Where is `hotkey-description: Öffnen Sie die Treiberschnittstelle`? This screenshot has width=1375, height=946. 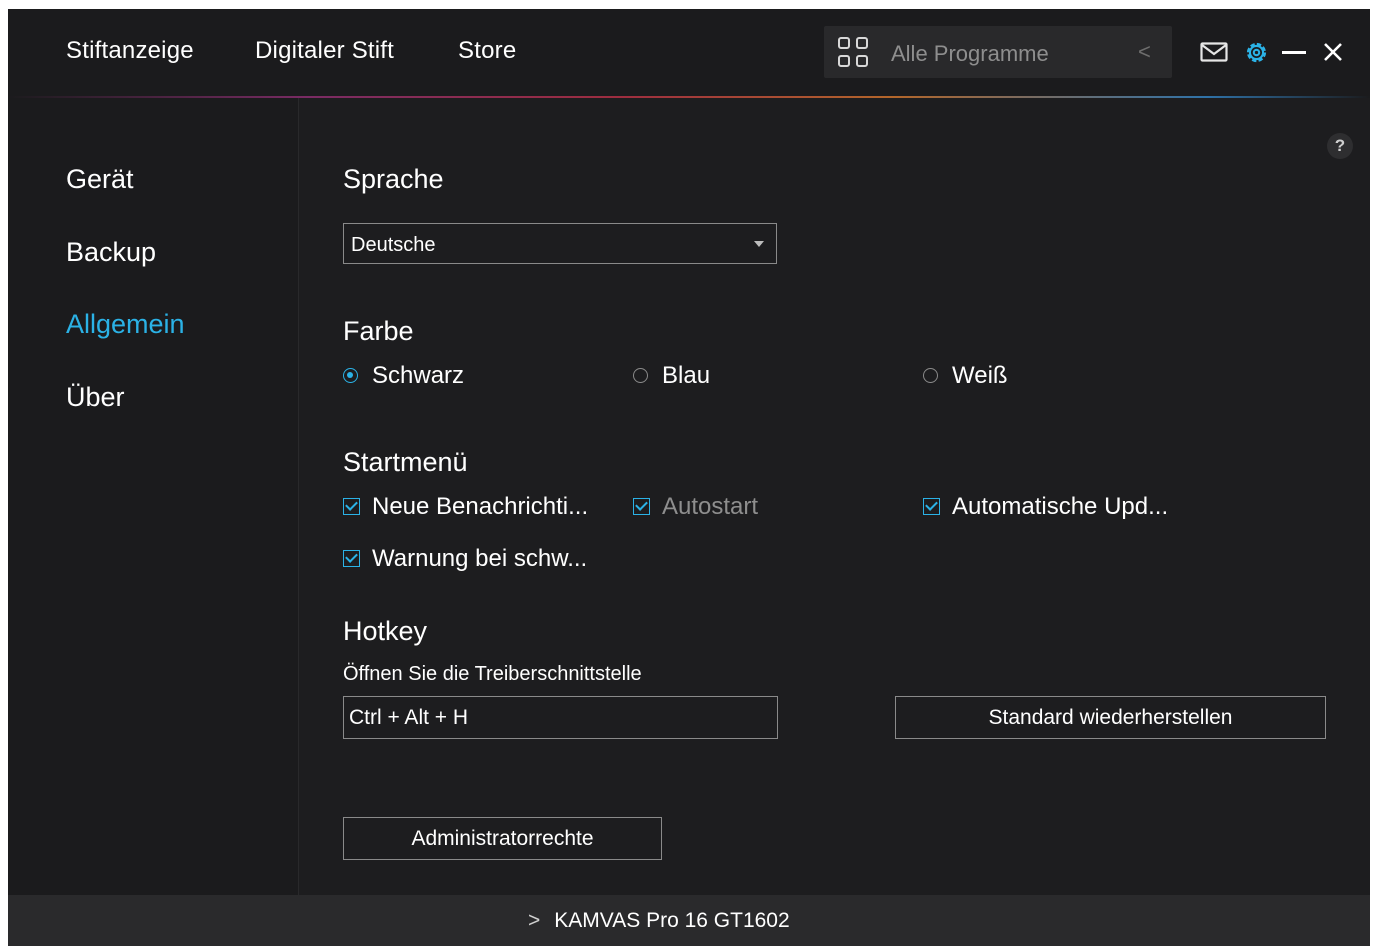
hotkey-description: Öffnen Sie die Treiberschnittstelle is located at coordinates (492, 674).